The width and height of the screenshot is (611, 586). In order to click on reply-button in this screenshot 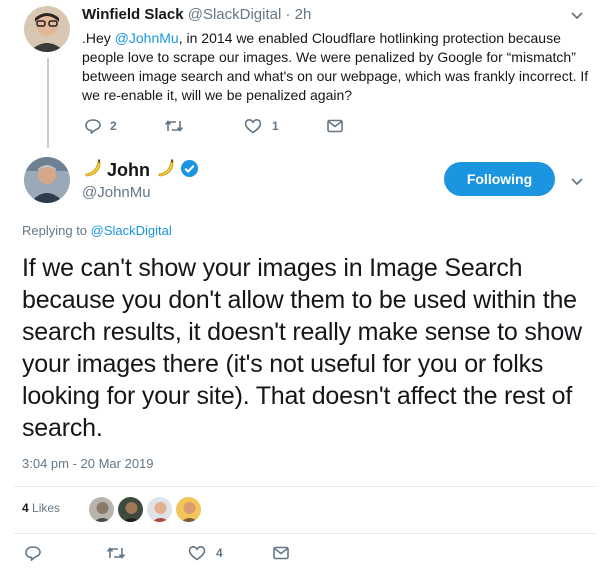, I will do `click(65, 553)`.